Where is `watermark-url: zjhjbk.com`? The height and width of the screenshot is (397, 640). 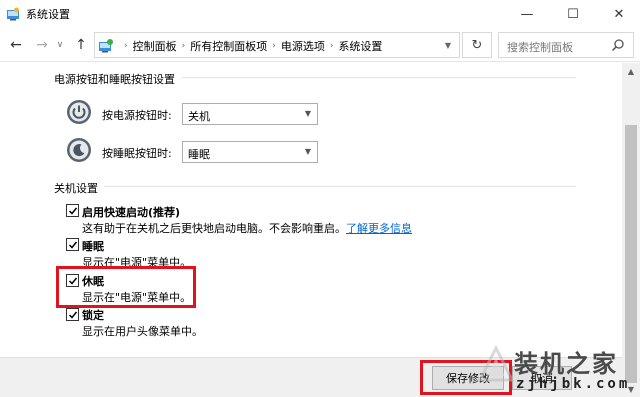 watermark-url: zjhjbk.com is located at coordinates (573, 384).